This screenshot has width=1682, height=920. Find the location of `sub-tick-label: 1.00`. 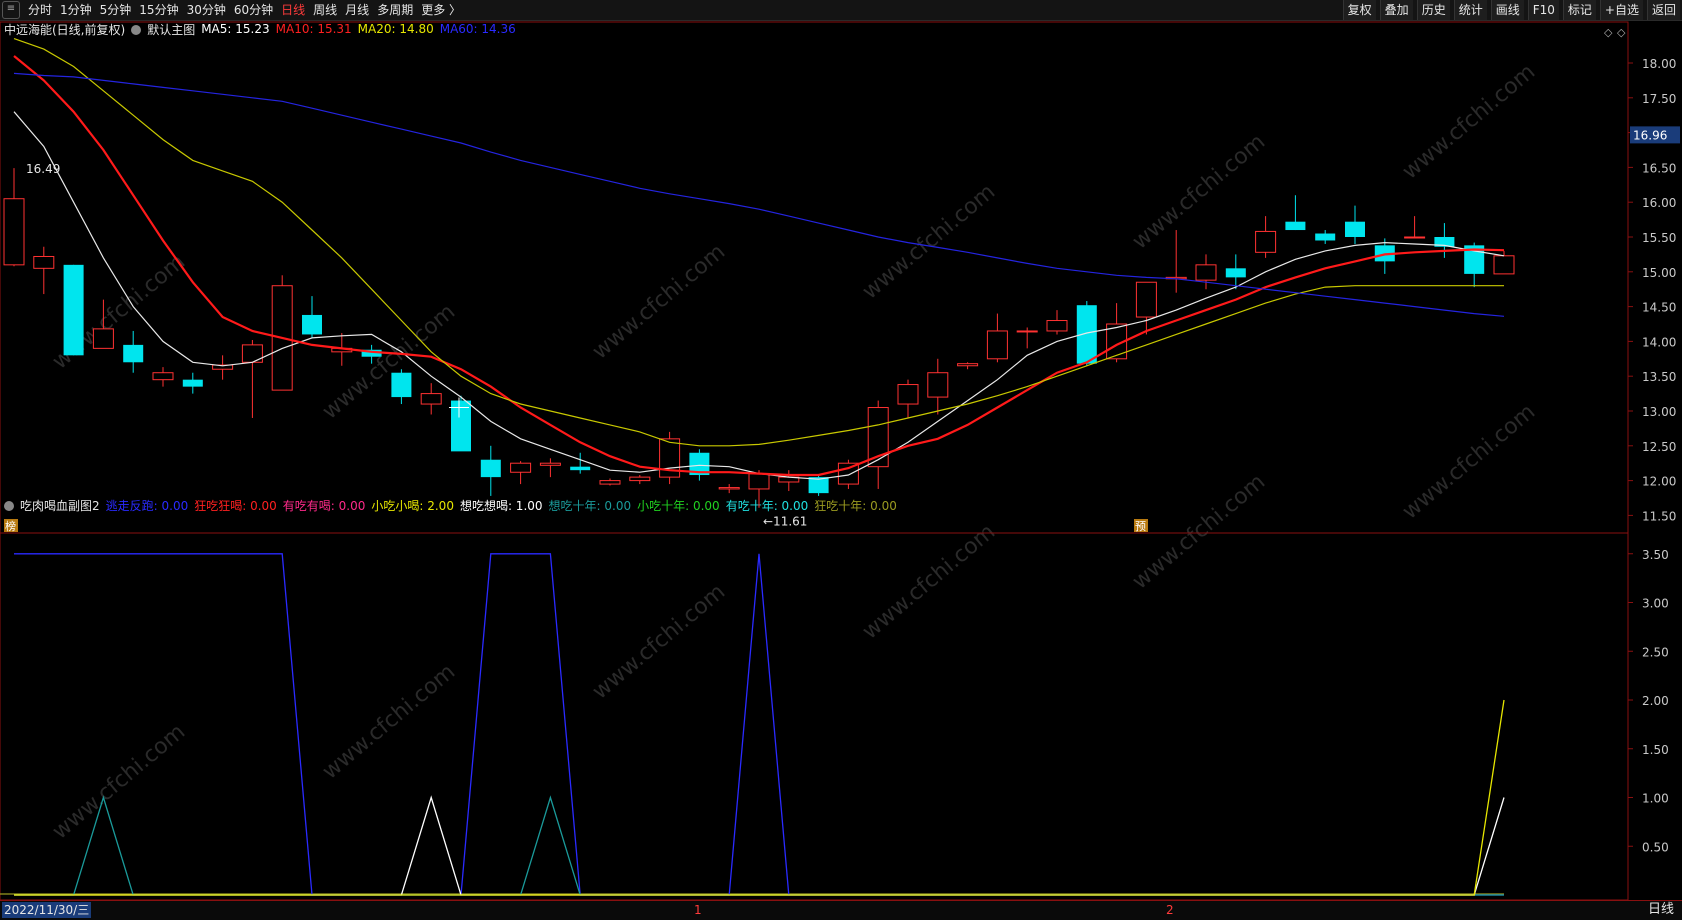

sub-tick-label: 1.00 is located at coordinates (1655, 799).